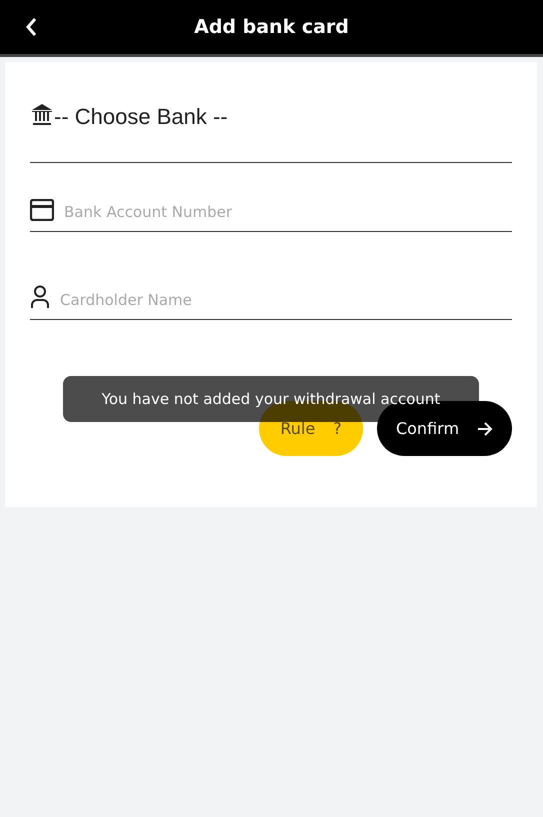 The height and width of the screenshot is (817, 543). What do you see at coordinates (42, 210) in the screenshot?
I see `credit-card-icon` at bounding box center [42, 210].